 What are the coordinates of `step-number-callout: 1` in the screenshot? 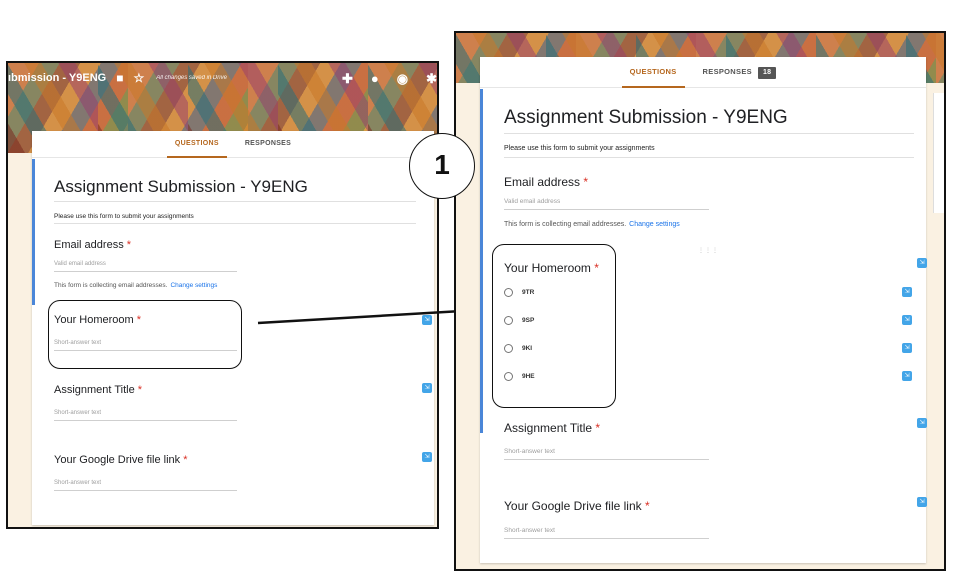 It's located at (442, 166).